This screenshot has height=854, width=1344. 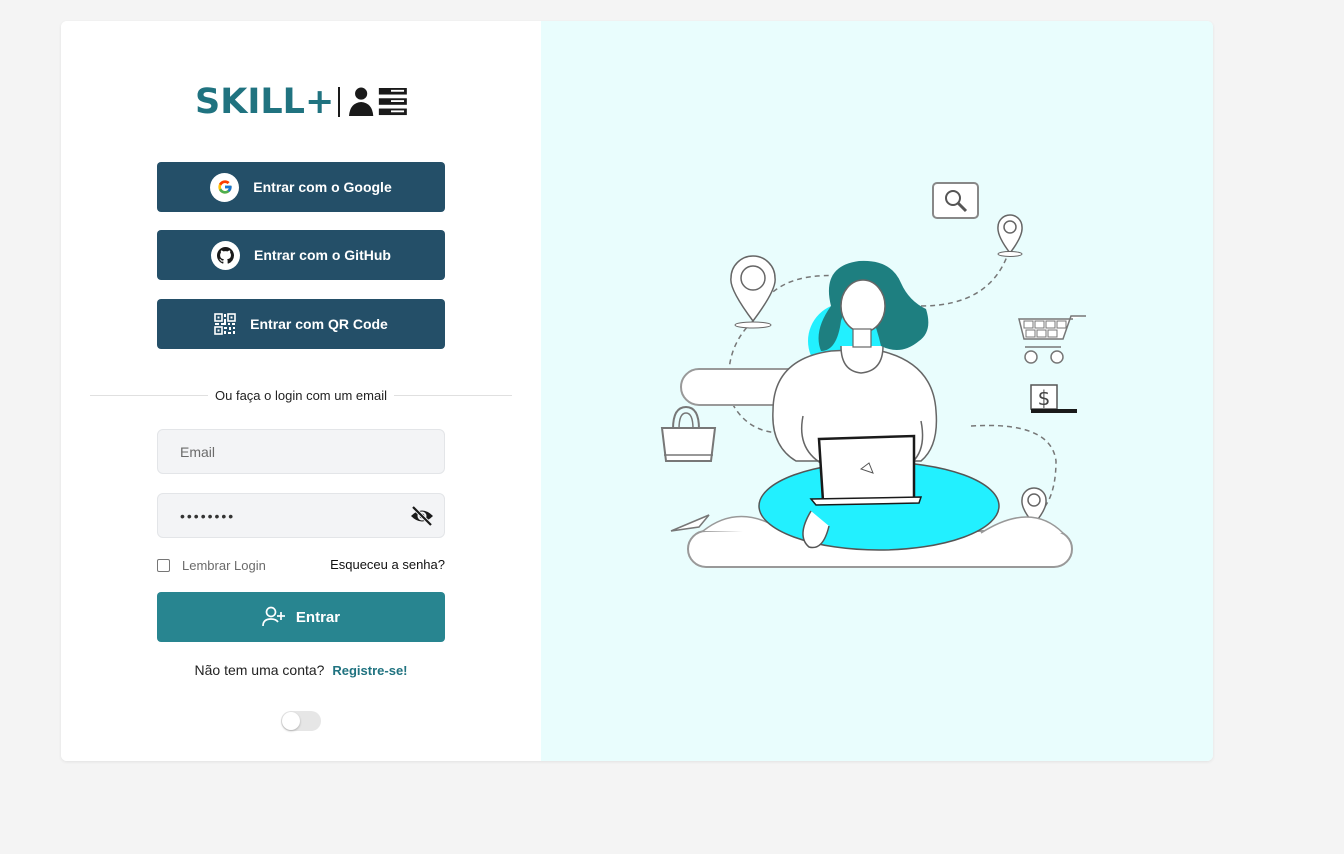 I want to click on email-input, so click(x=301, y=451).